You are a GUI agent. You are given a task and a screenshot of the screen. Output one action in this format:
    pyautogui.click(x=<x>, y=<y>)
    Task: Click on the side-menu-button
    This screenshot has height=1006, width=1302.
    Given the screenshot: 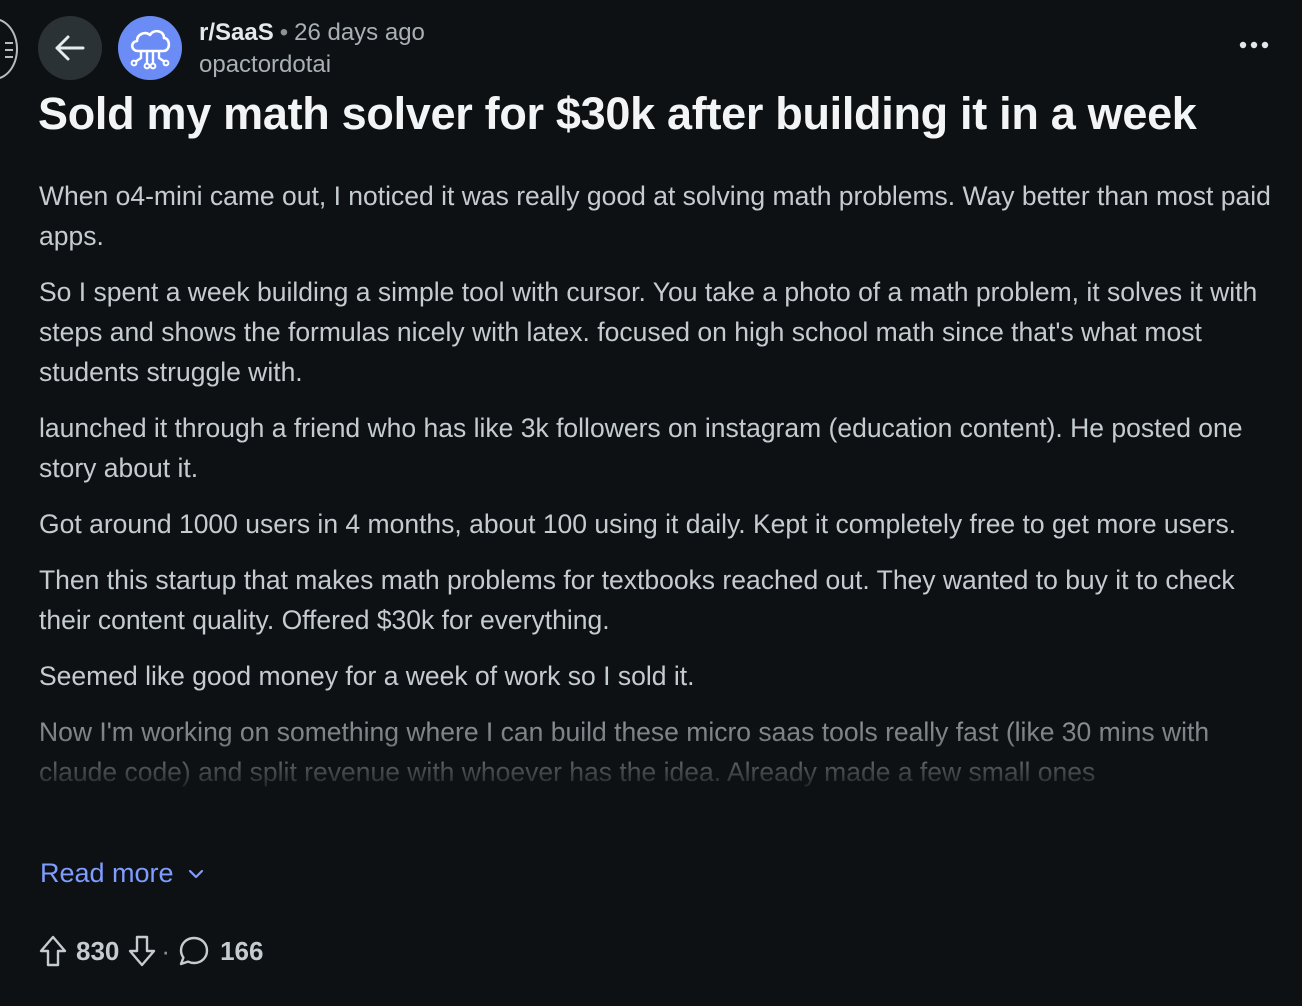 What is the action you would take?
    pyautogui.click(x=9, y=49)
    